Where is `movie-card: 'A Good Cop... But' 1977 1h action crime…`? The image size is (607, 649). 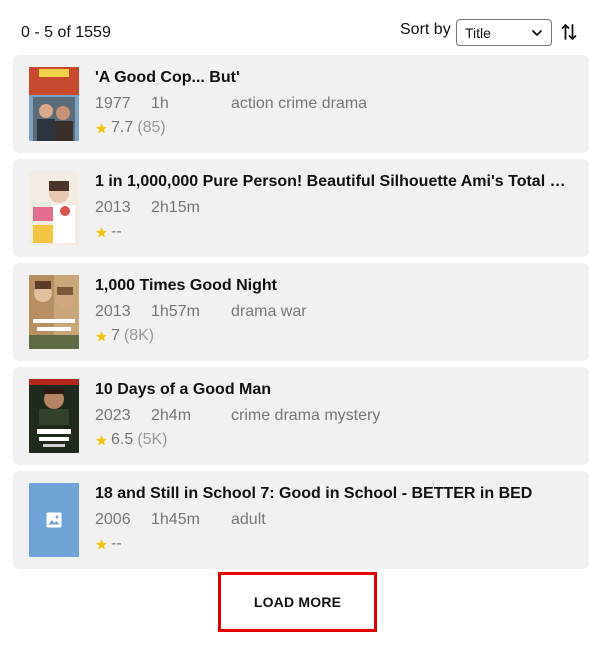
movie-card: 'A Good Cop... But' 1977 1h action crime… is located at coordinates (301, 104).